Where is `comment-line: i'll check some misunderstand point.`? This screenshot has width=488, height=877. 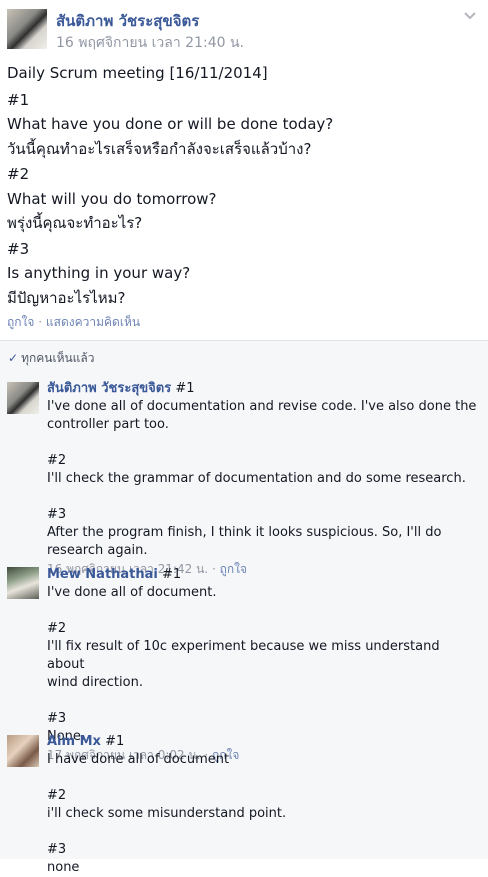 comment-line: i'll check some misunderstand point. is located at coordinates (167, 813).